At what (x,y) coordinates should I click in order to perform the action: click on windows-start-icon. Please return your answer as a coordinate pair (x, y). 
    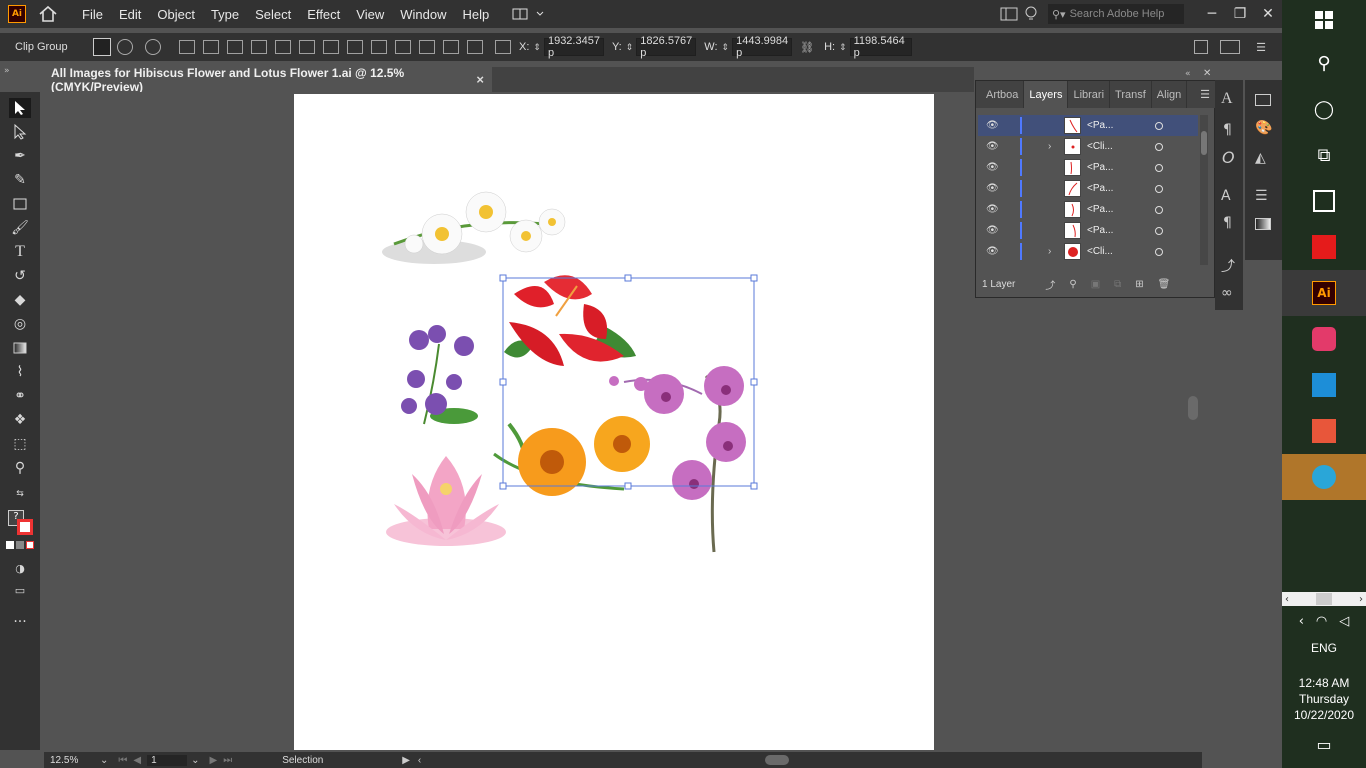
    Looking at the image, I should click on (1324, 20).